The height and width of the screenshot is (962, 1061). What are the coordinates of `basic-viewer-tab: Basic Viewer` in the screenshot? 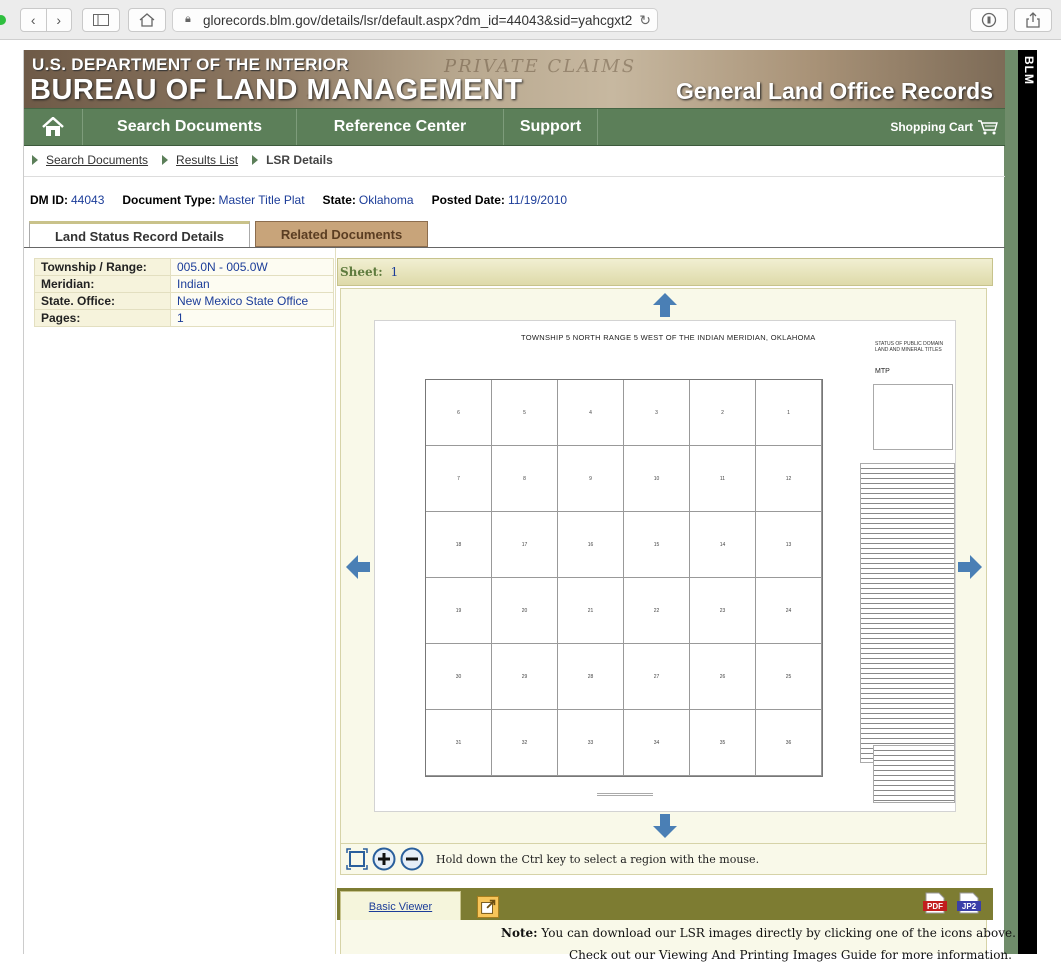 It's located at (400, 906).